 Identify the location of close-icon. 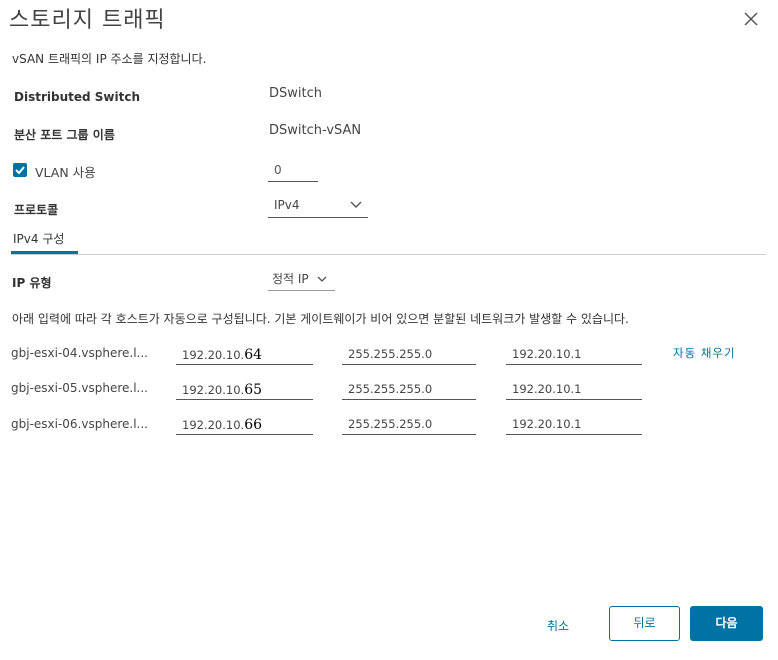
(751, 19).